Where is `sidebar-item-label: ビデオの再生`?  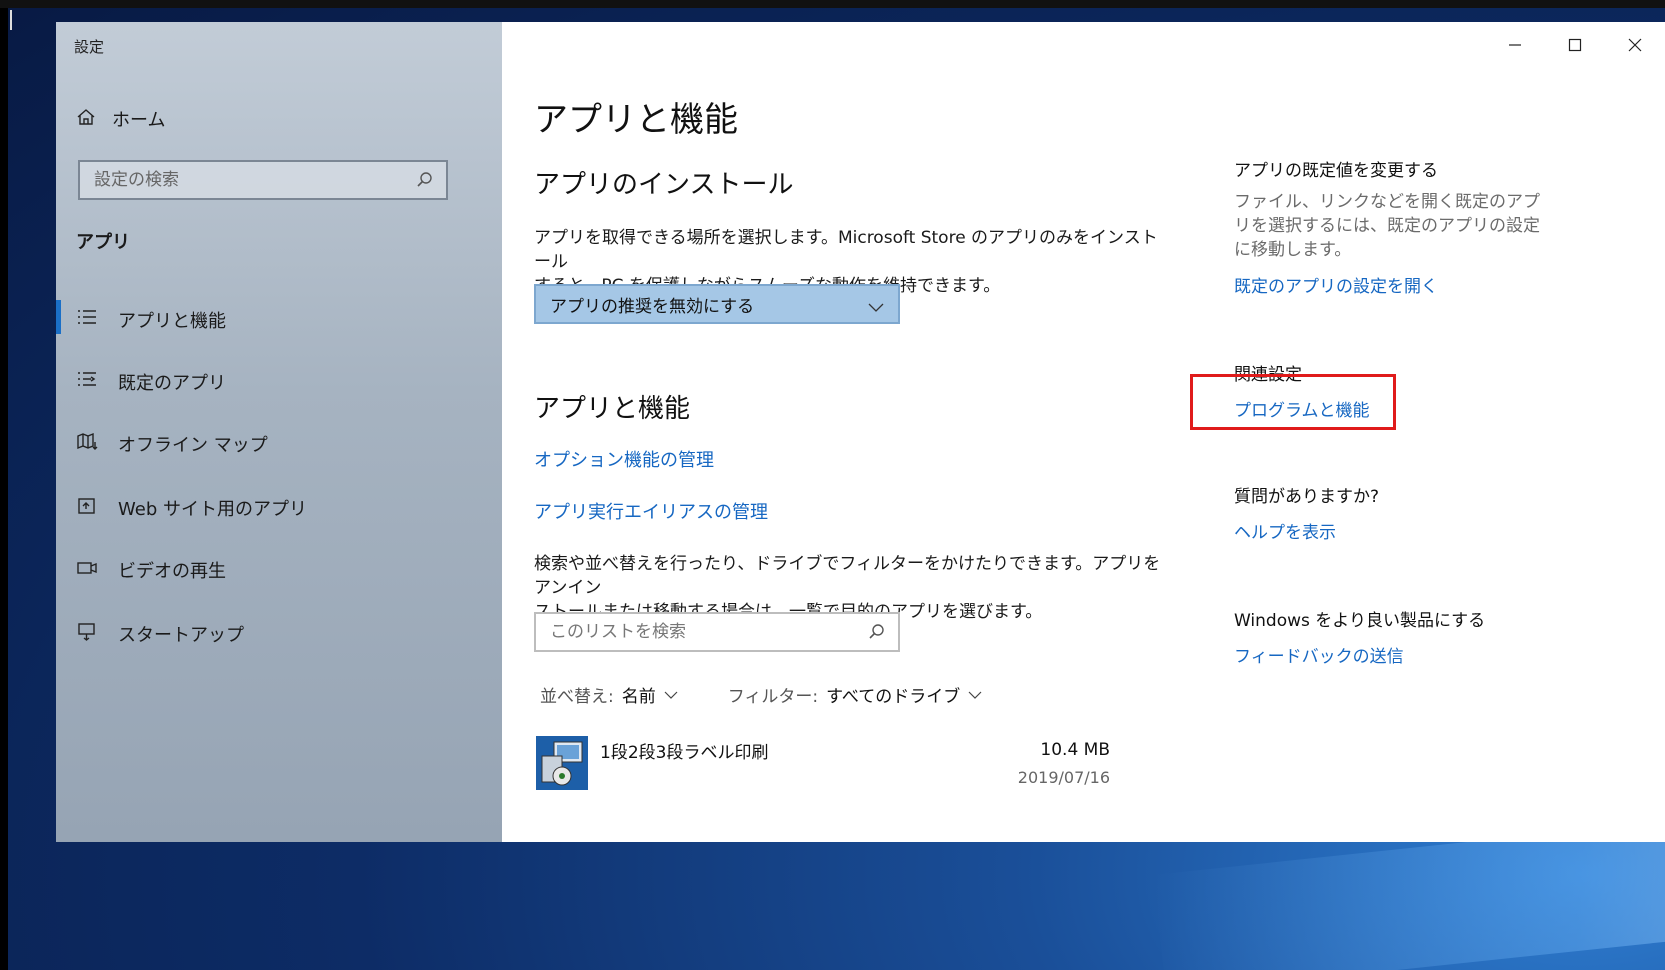 sidebar-item-label: ビデオの再生 is located at coordinates (172, 571).